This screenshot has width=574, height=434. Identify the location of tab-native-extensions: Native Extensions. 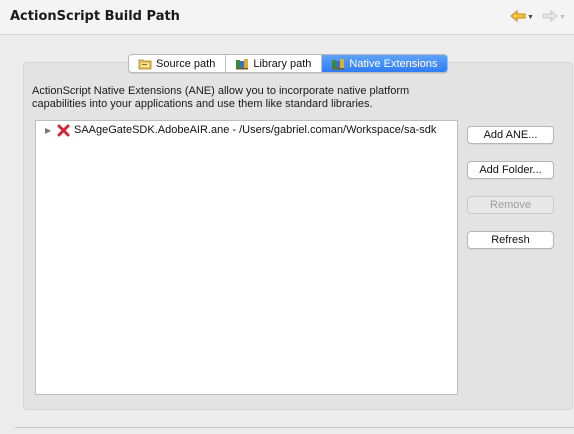
(385, 63).